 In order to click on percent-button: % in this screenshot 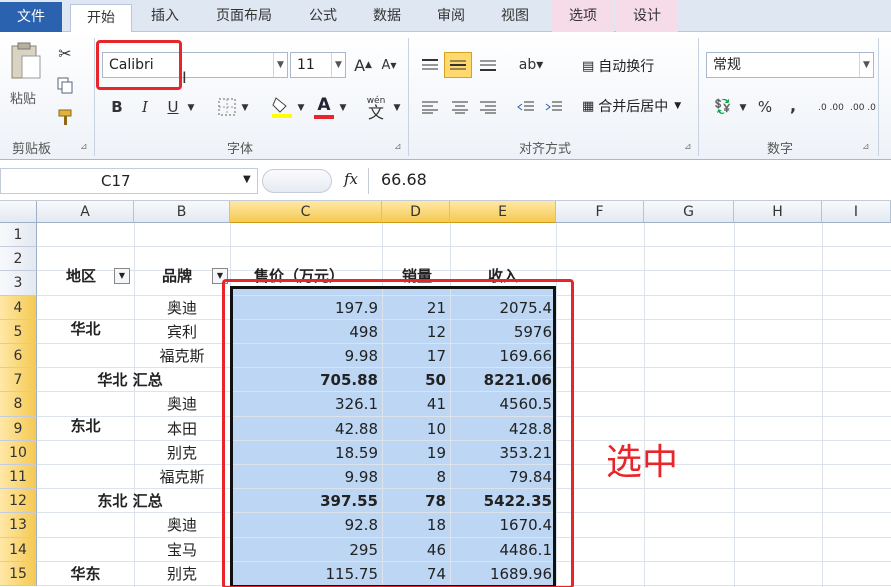, I will do `click(765, 107)`.